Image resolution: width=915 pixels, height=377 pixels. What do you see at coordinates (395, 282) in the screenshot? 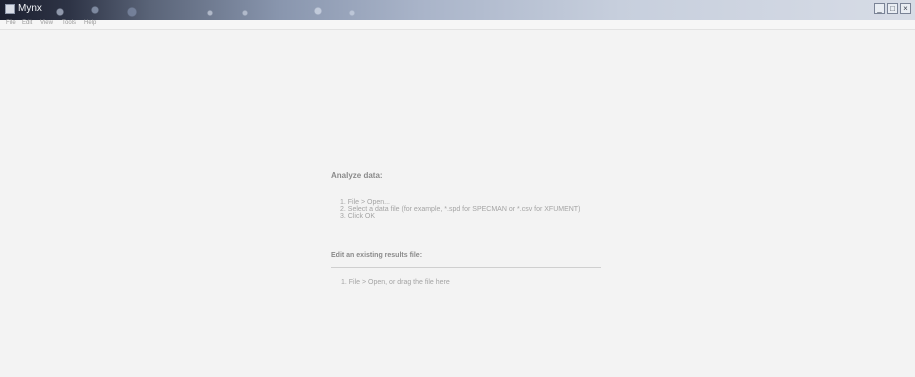
I see `edit-step-1: 1. File > Open, or drag the file here` at bounding box center [395, 282].